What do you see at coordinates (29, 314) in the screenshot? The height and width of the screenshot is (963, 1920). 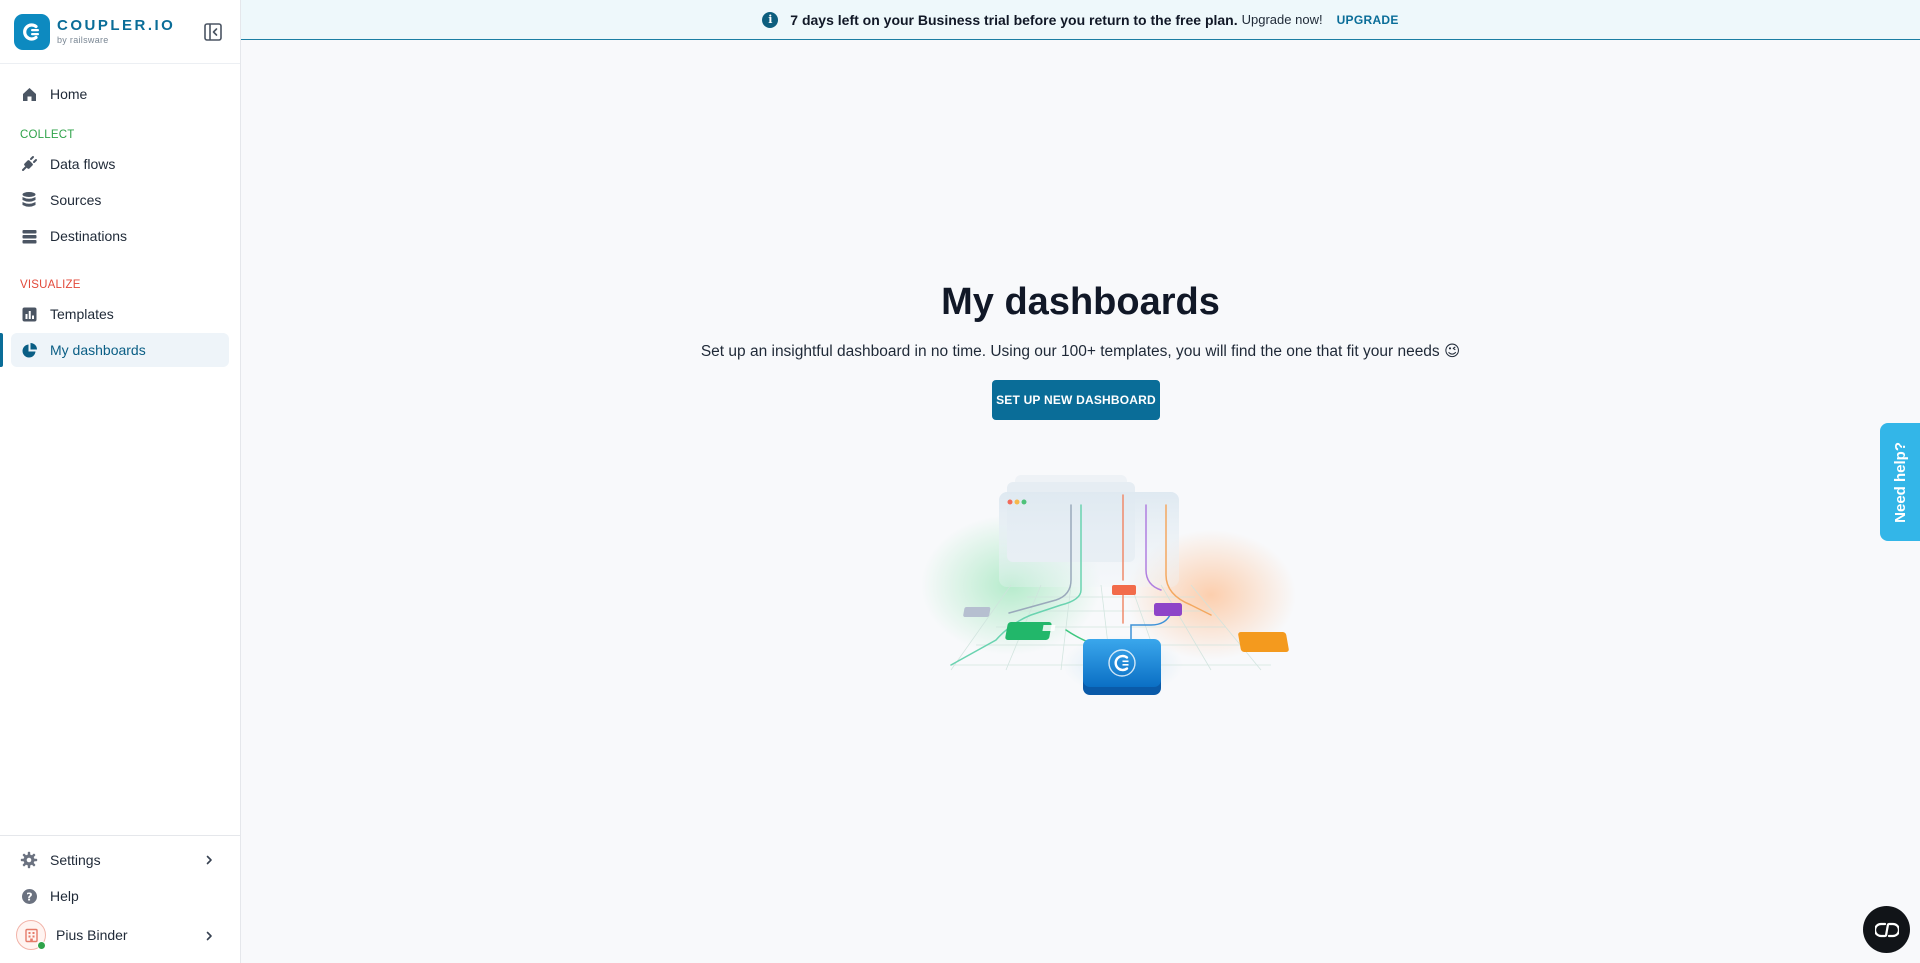 I see `bar-chart-icon` at bounding box center [29, 314].